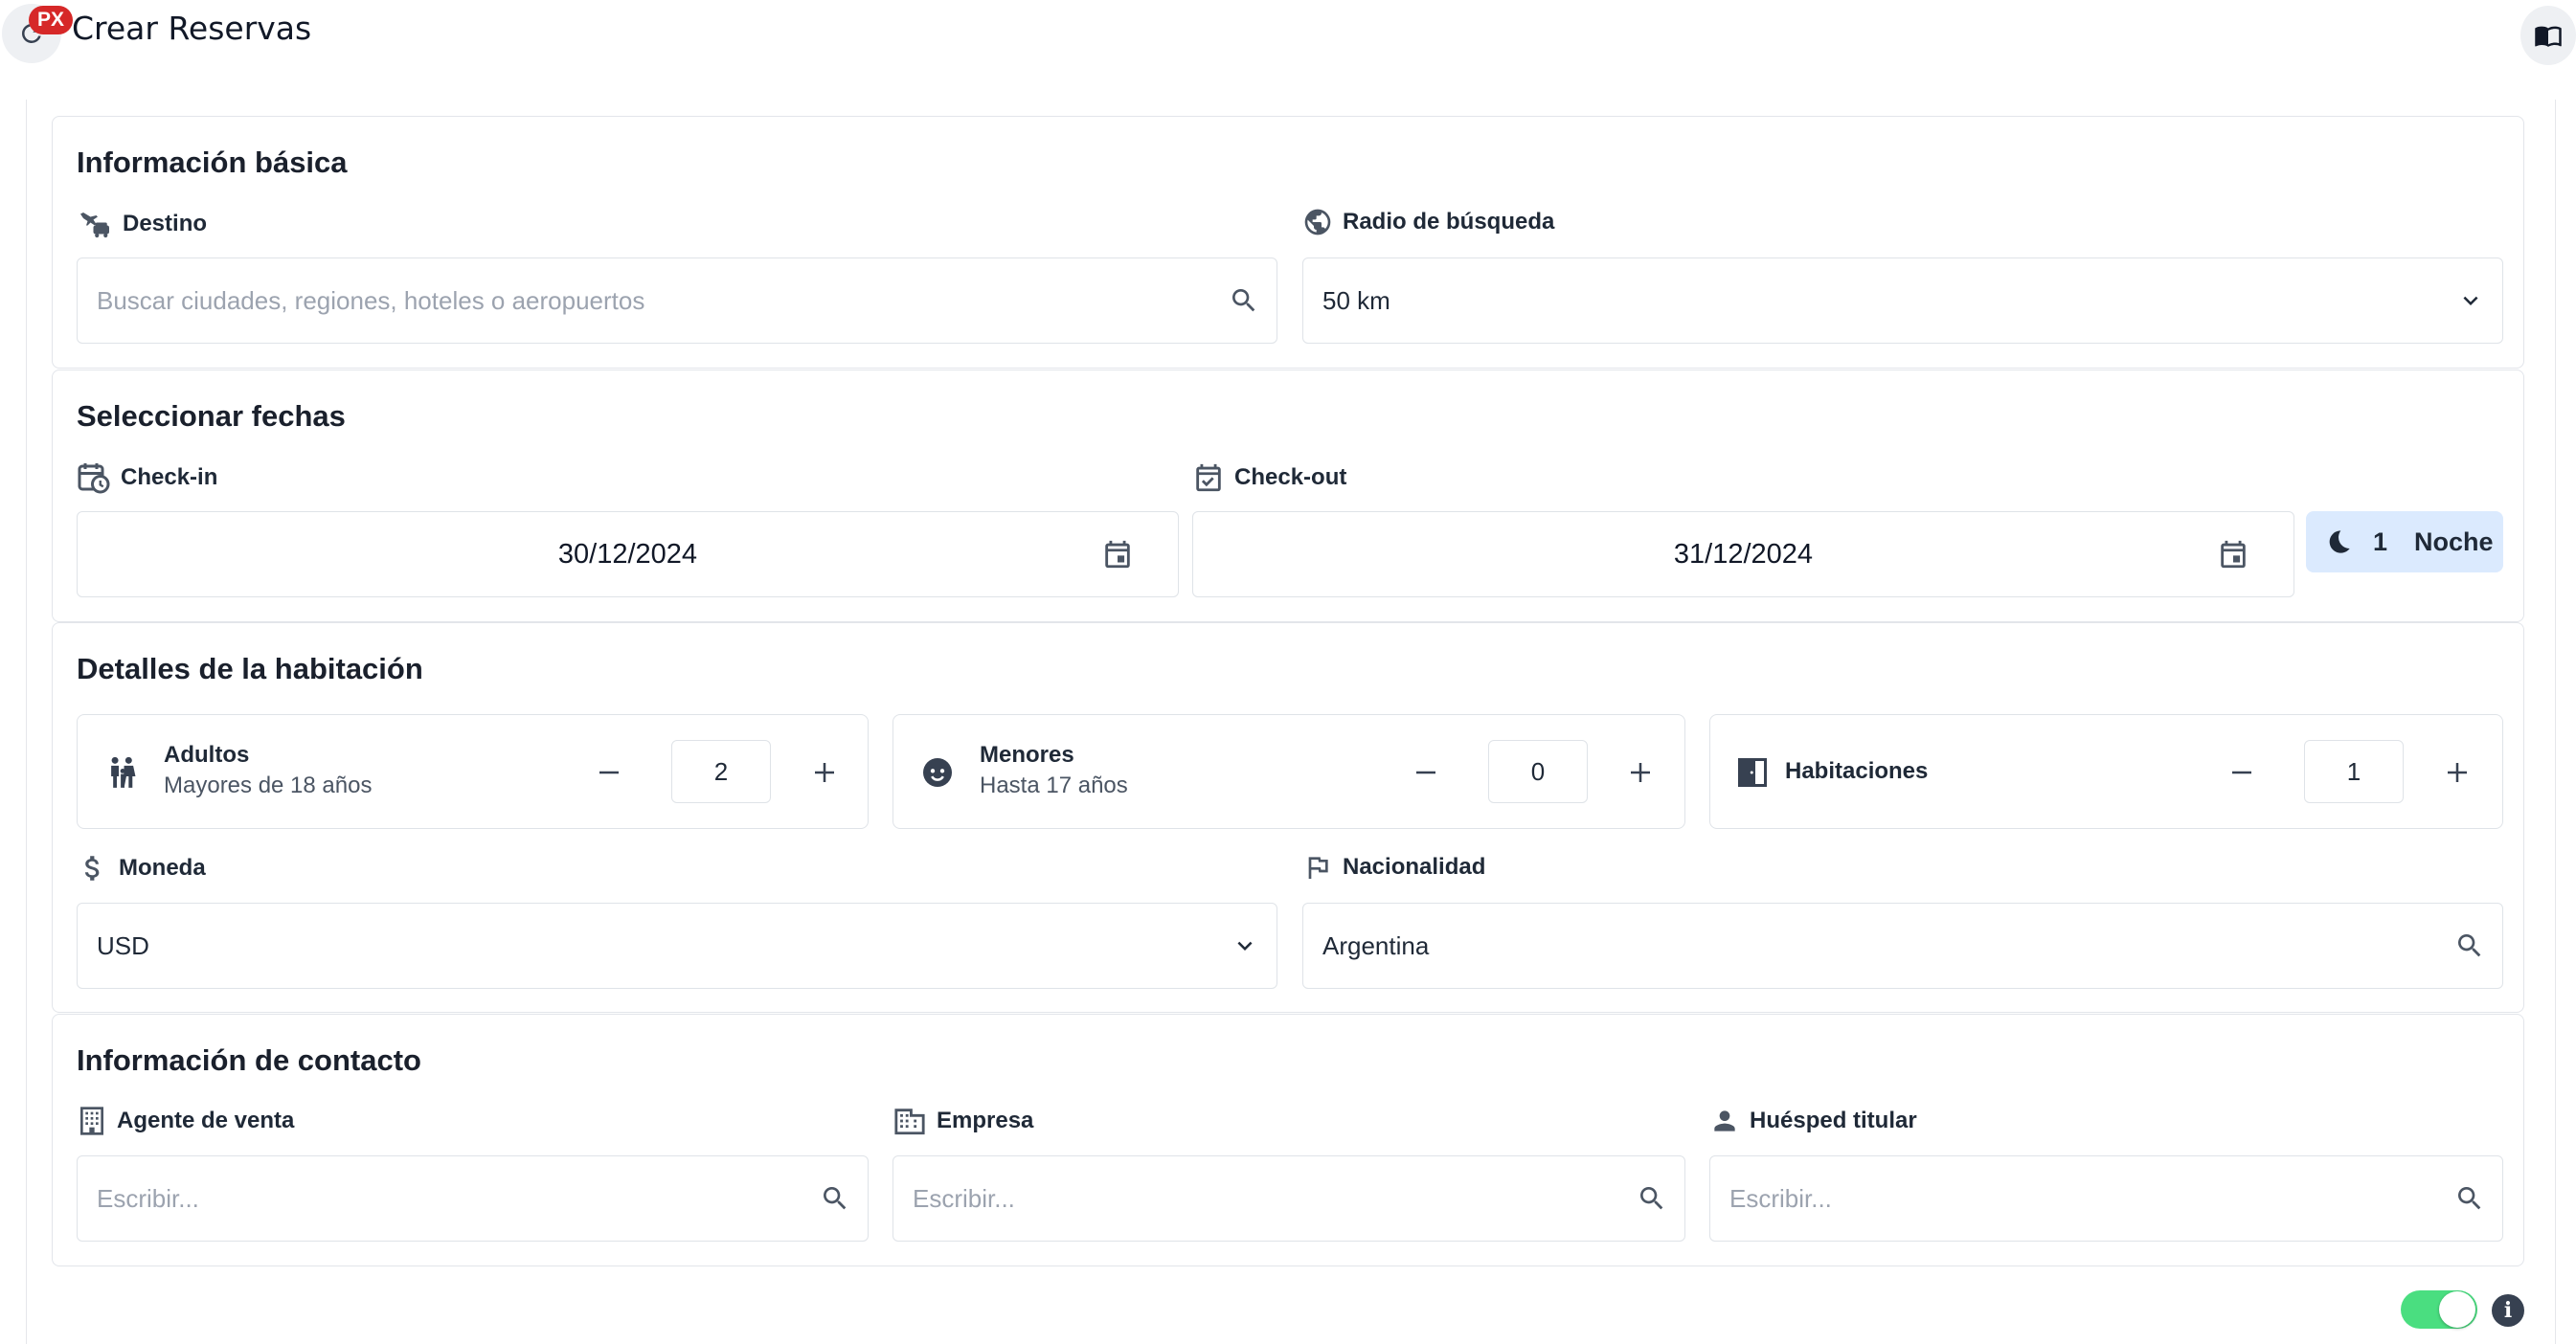 This screenshot has width=2576, height=1344. I want to click on guide-button, so click(2548, 35).